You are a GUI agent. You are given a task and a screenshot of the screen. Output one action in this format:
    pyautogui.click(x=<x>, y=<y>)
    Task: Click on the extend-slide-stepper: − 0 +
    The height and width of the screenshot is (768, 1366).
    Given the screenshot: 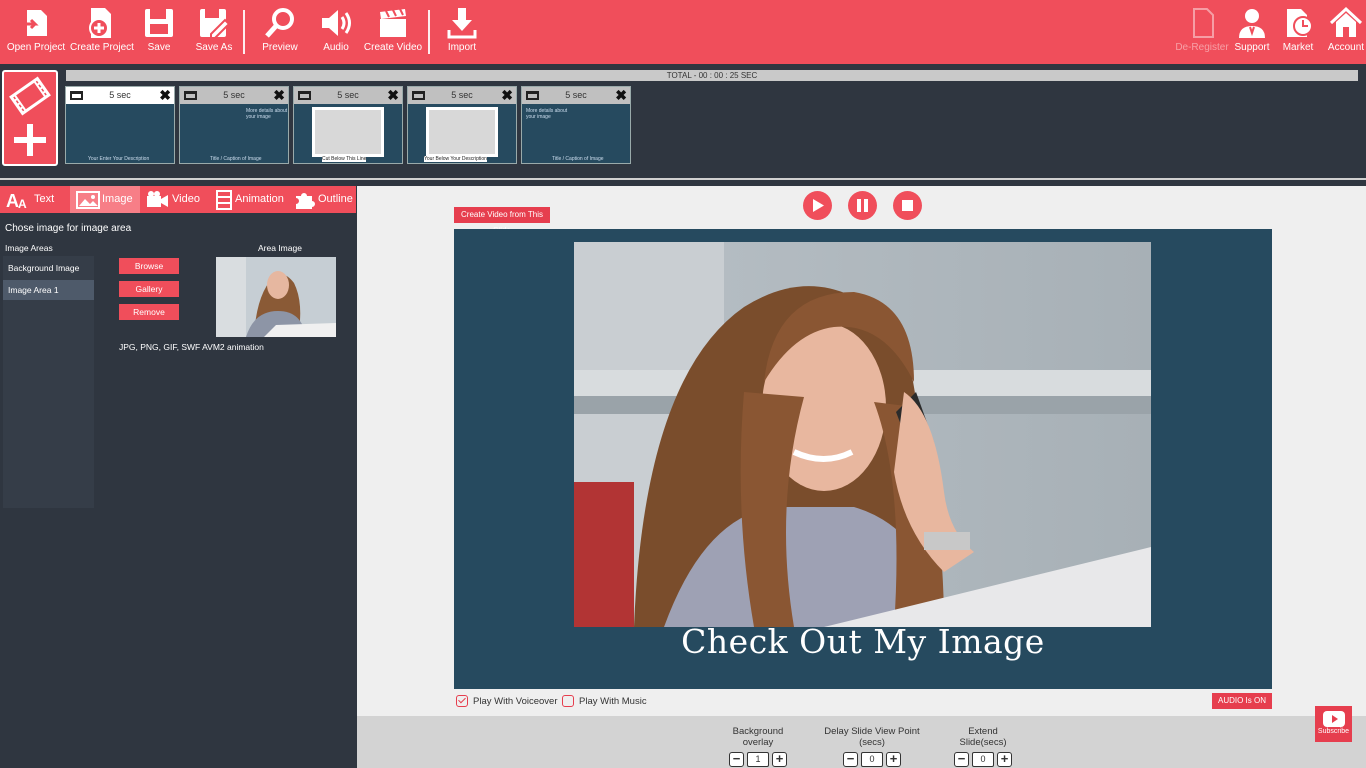 What is the action you would take?
    pyautogui.click(x=983, y=759)
    